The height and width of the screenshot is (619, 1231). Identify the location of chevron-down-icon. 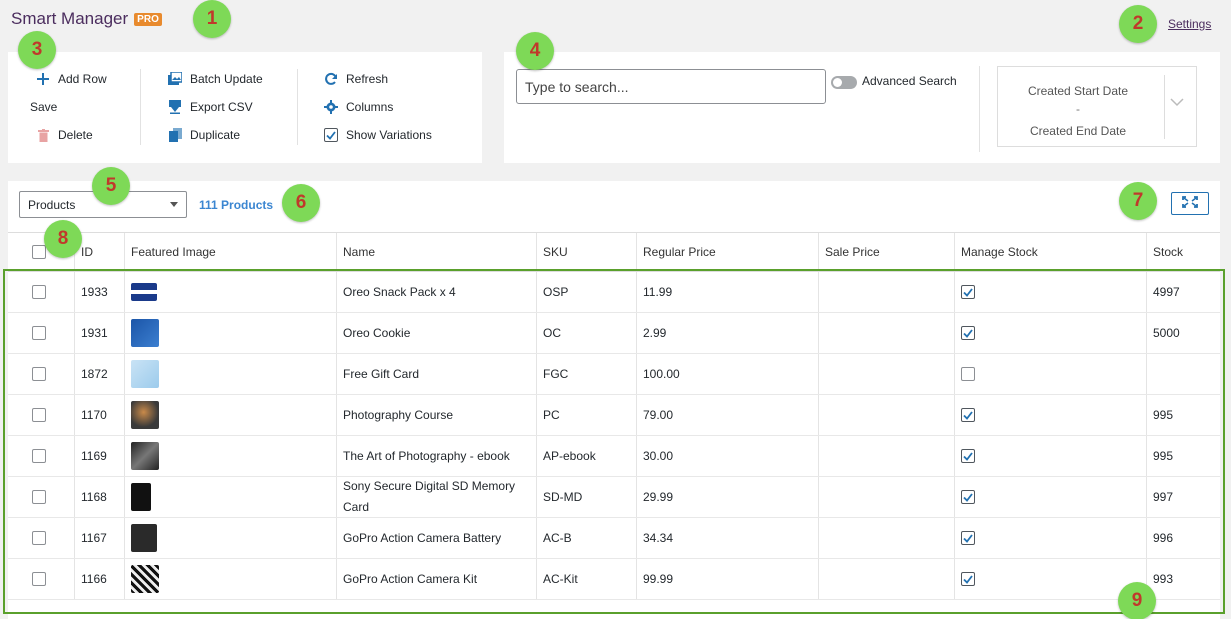
(1177, 103).